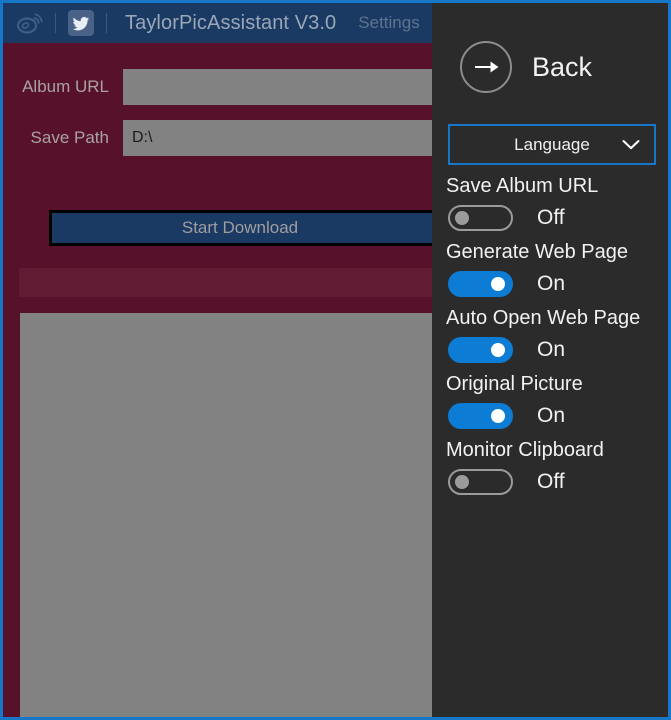 The height and width of the screenshot is (720, 671). I want to click on setting-row-save-album-url: Off, so click(551, 218).